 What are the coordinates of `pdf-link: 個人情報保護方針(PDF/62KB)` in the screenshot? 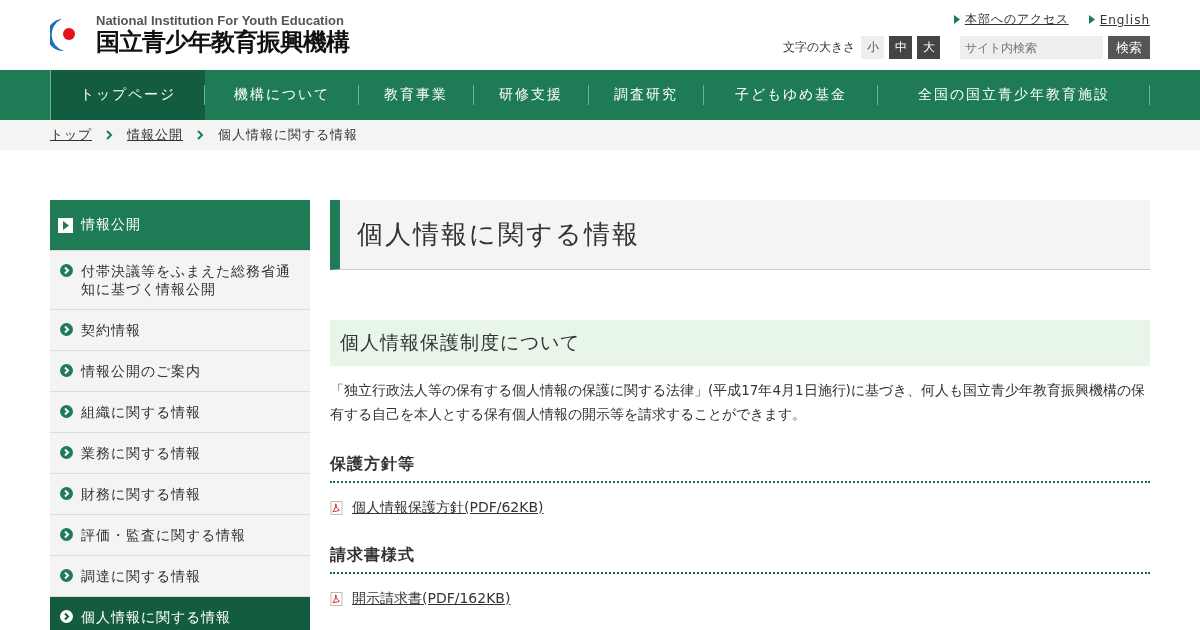 It's located at (437, 508).